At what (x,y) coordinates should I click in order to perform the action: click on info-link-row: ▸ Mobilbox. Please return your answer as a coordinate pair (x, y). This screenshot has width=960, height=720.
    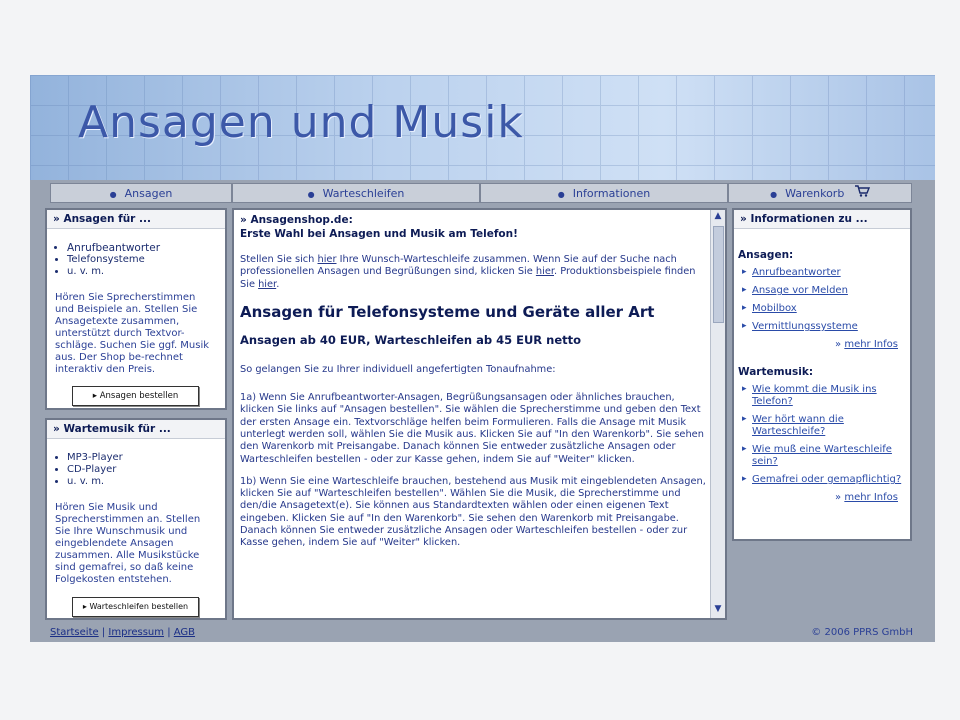
    Looking at the image, I should click on (822, 309).